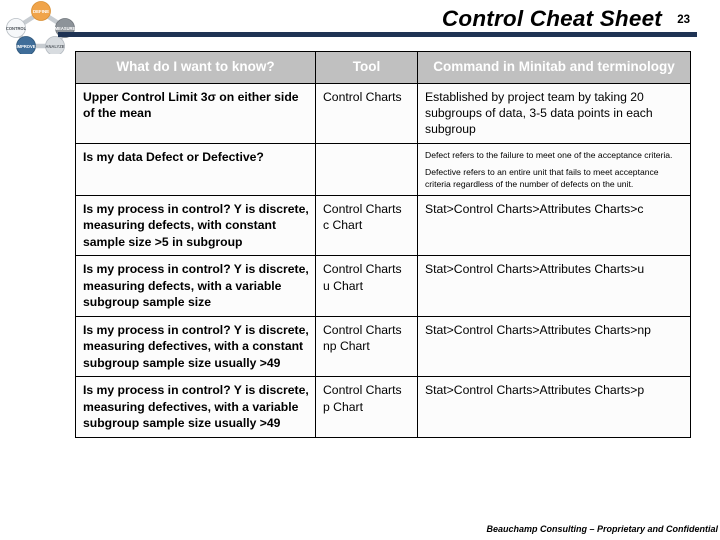 The height and width of the screenshot is (540, 720). What do you see at coordinates (366, 67) in the screenshot?
I see `column-header-tool: Tool` at bounding box center [366, 67].